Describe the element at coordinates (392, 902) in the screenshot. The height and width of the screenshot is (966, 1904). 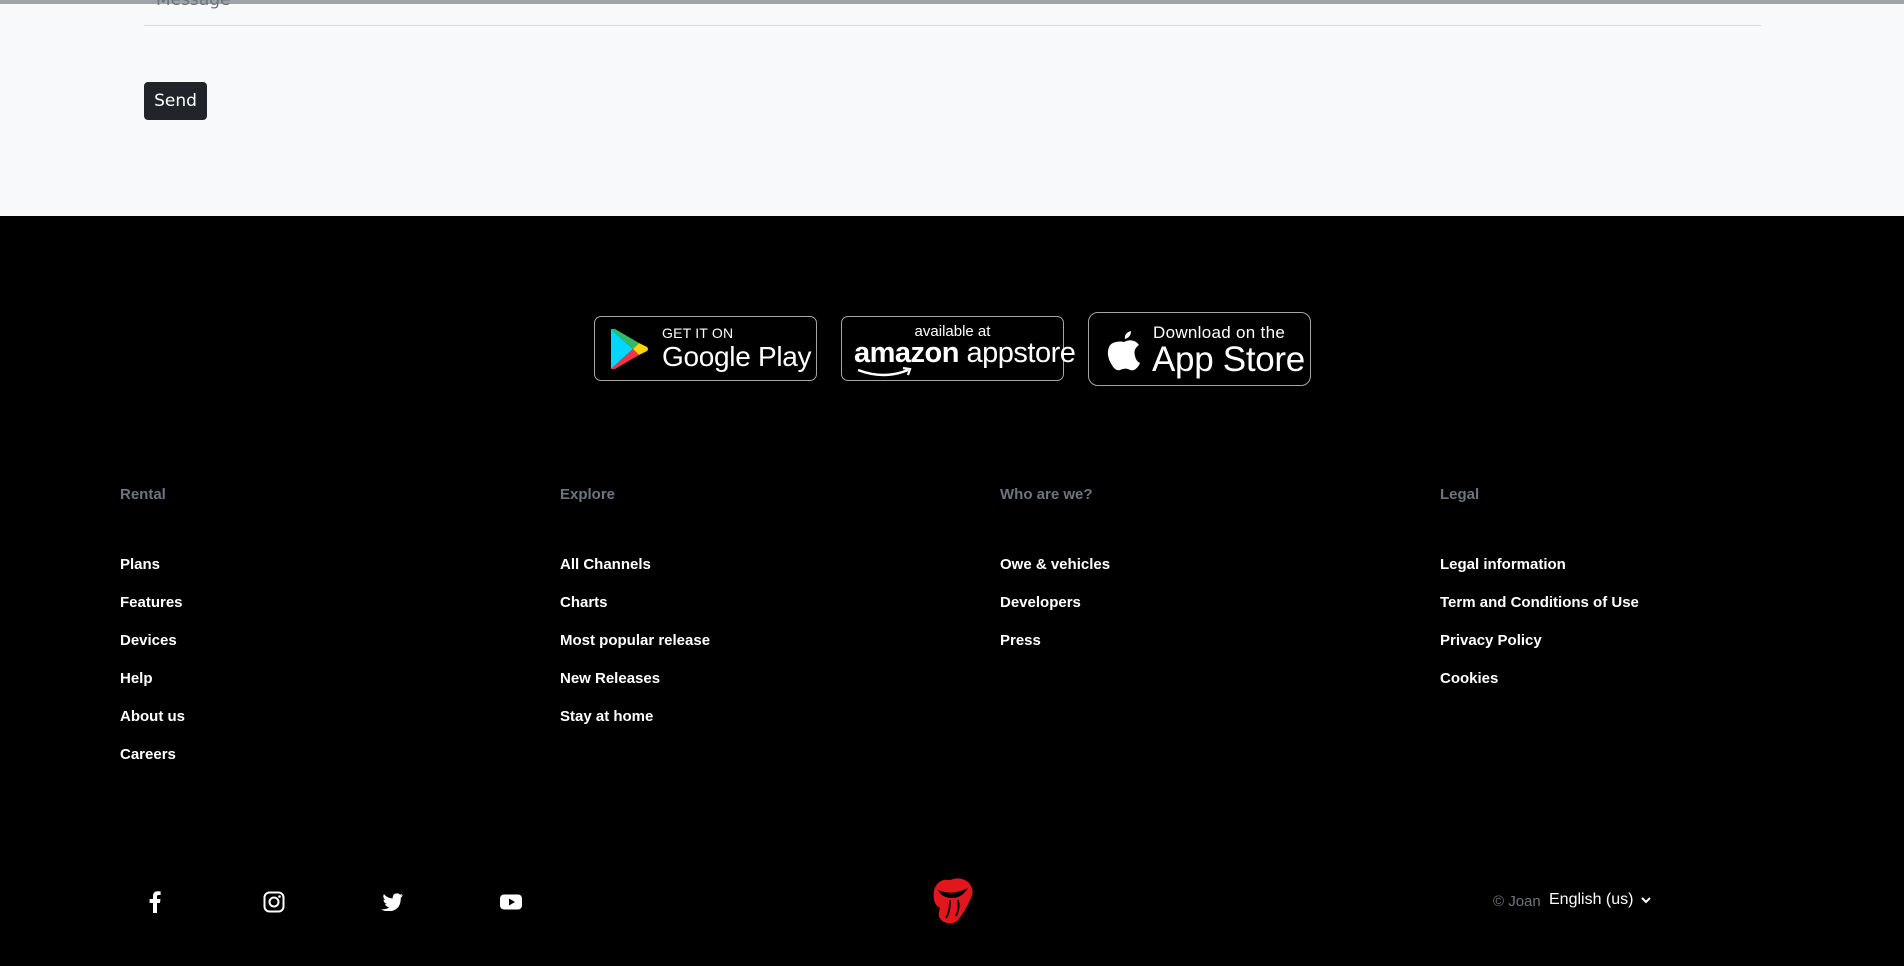
I see `twitter-icon` at that location.